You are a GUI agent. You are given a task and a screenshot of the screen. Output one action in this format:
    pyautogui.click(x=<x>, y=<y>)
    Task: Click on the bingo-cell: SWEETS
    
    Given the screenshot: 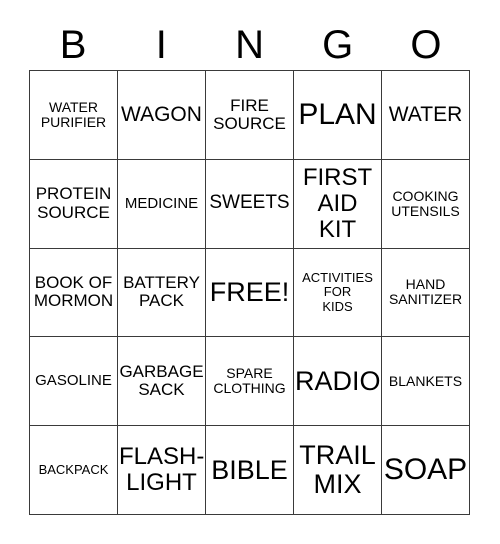 What is the action you would take?
    pyautogui.click(x=250, y=204)
    